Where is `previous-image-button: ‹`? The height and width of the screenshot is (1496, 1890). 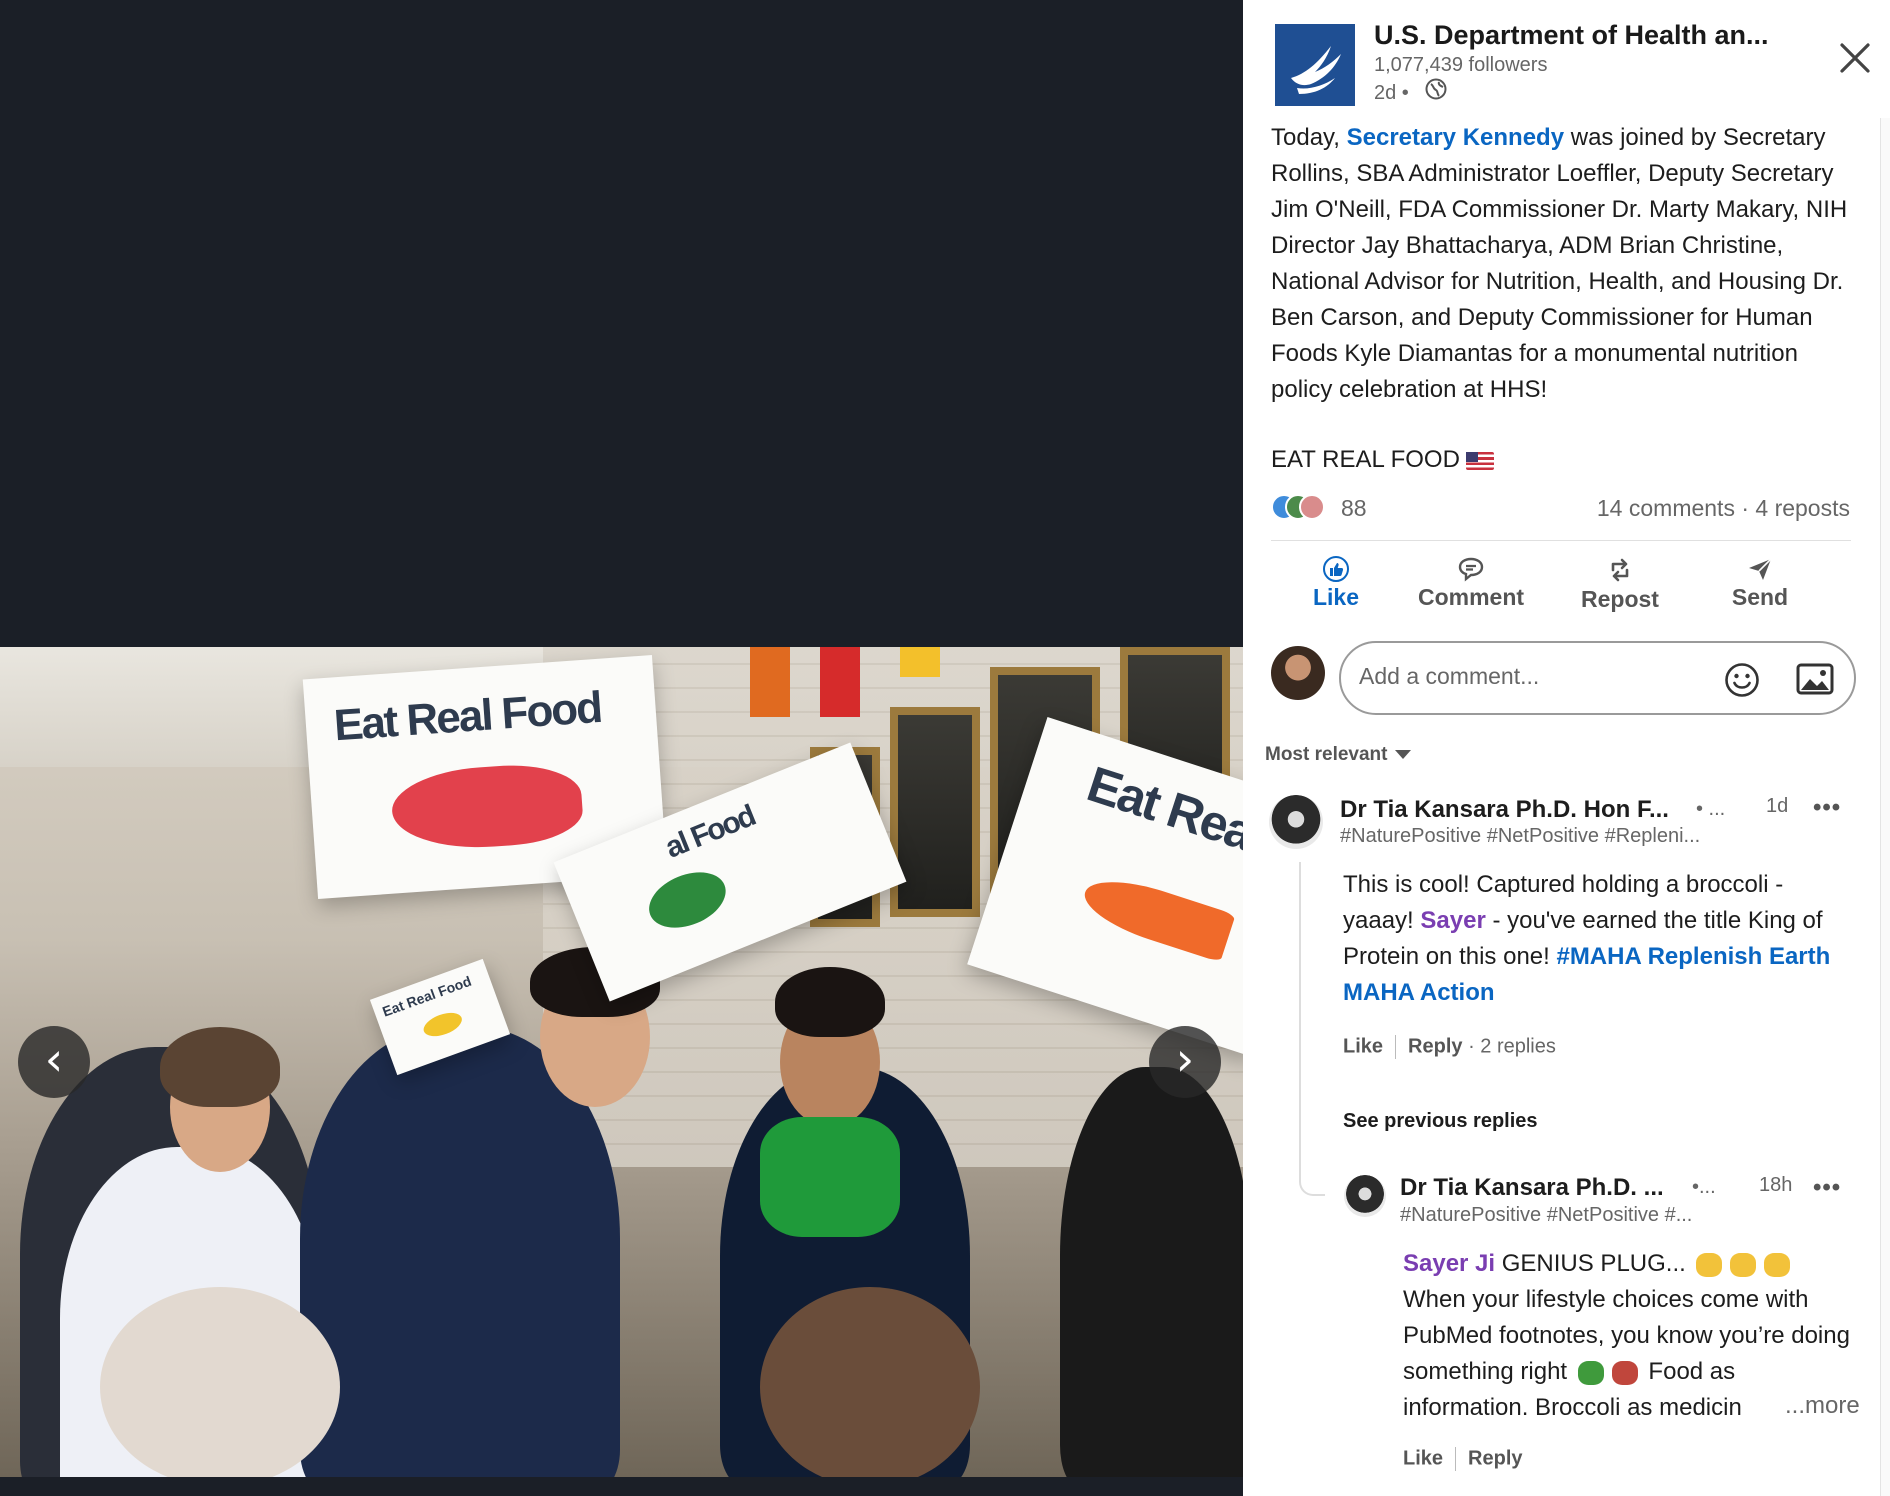
previous-image-button: ‹ is located at coordinates (54, 1062).